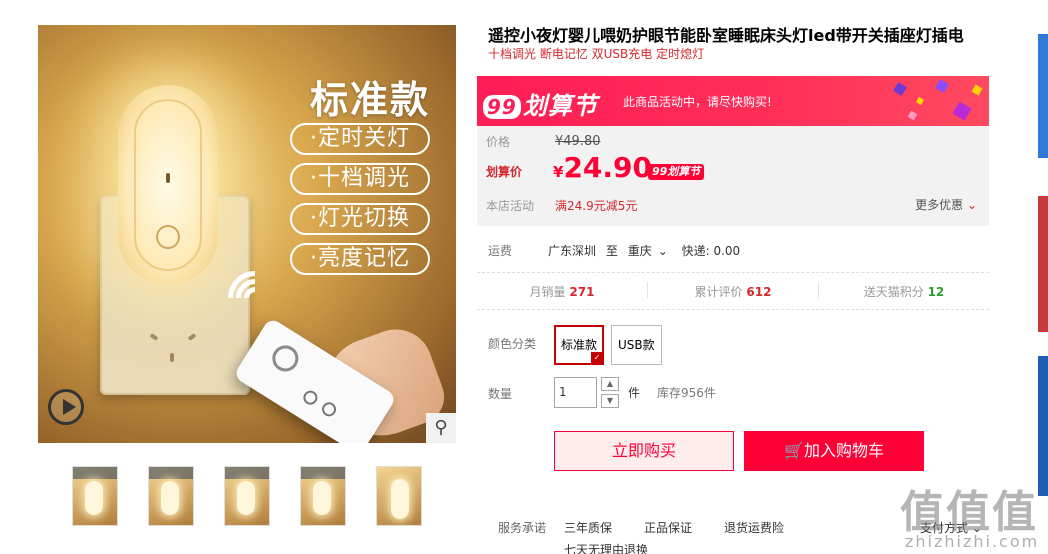 Image resolution: width=1048 pixels, height=554 pixels. I want to click on magnifier-icon: ⚲, so click(441, 428).